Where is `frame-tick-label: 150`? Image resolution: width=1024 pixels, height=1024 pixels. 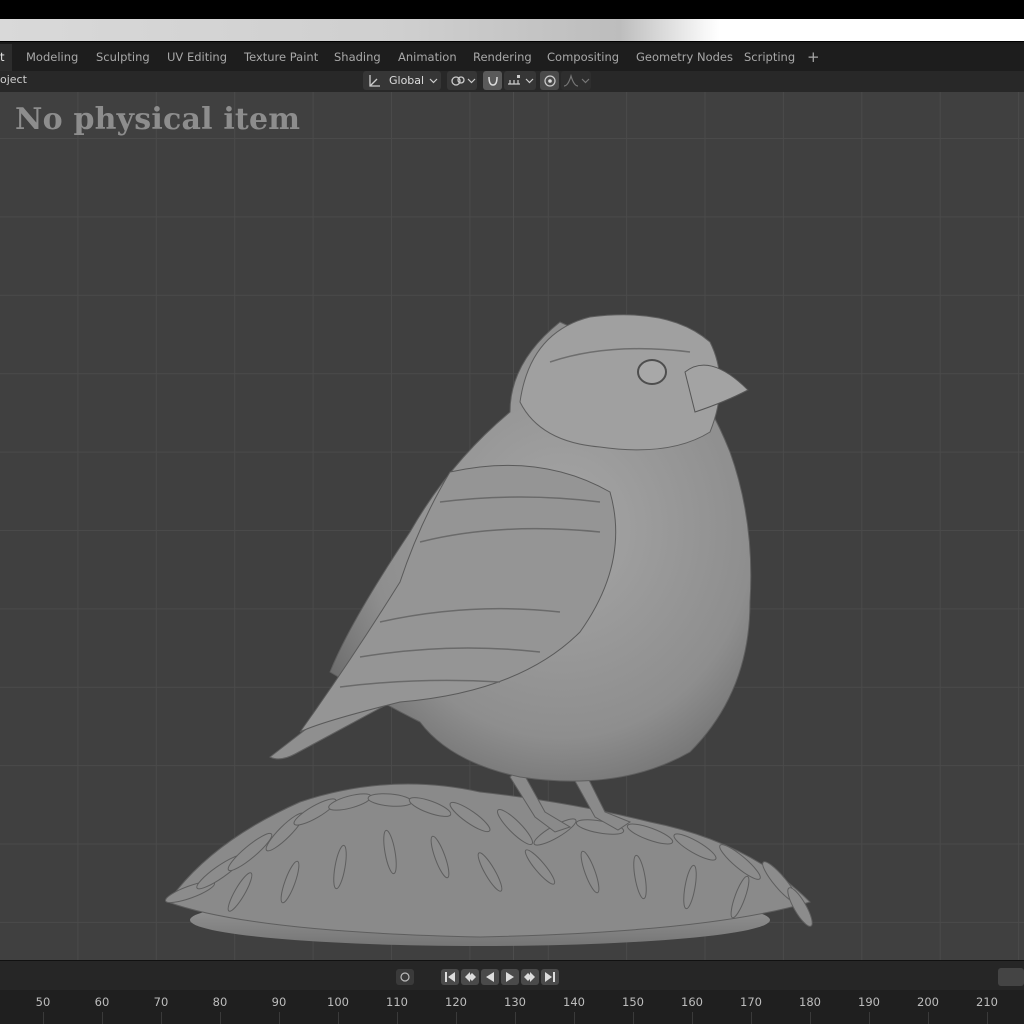 frame-tick-label: 150 is located at coordinates (633, 1002).